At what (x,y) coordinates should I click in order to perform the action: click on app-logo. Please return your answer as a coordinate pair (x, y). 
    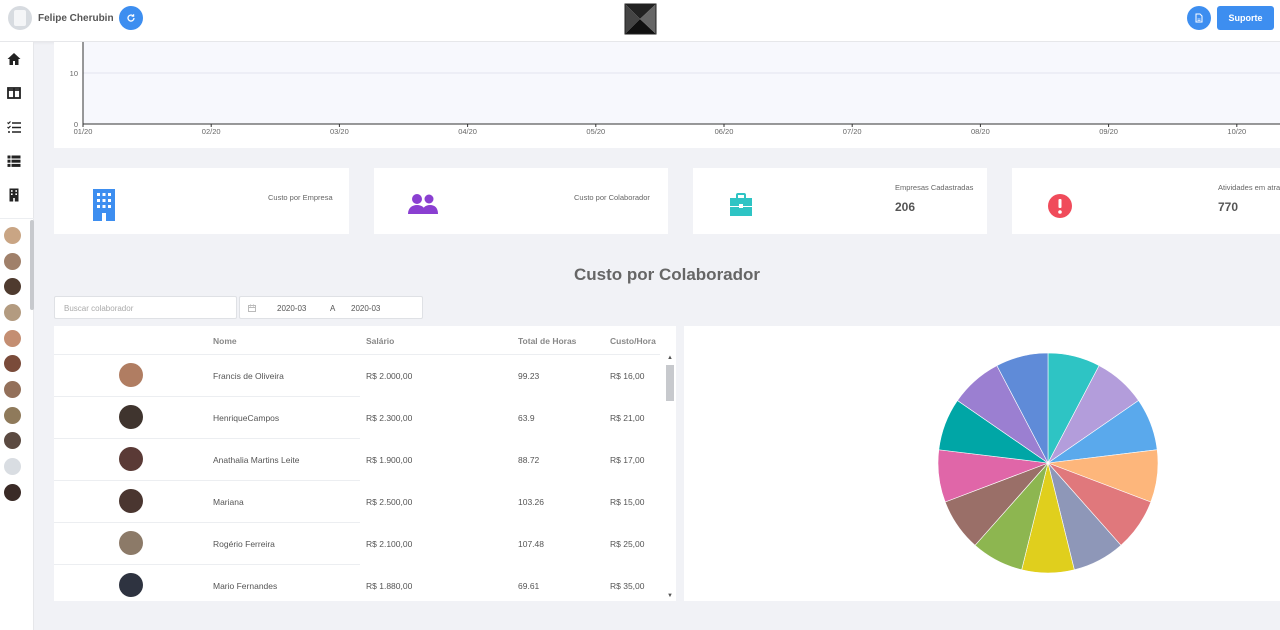
    Looking at the image, I should click on (640, 19).